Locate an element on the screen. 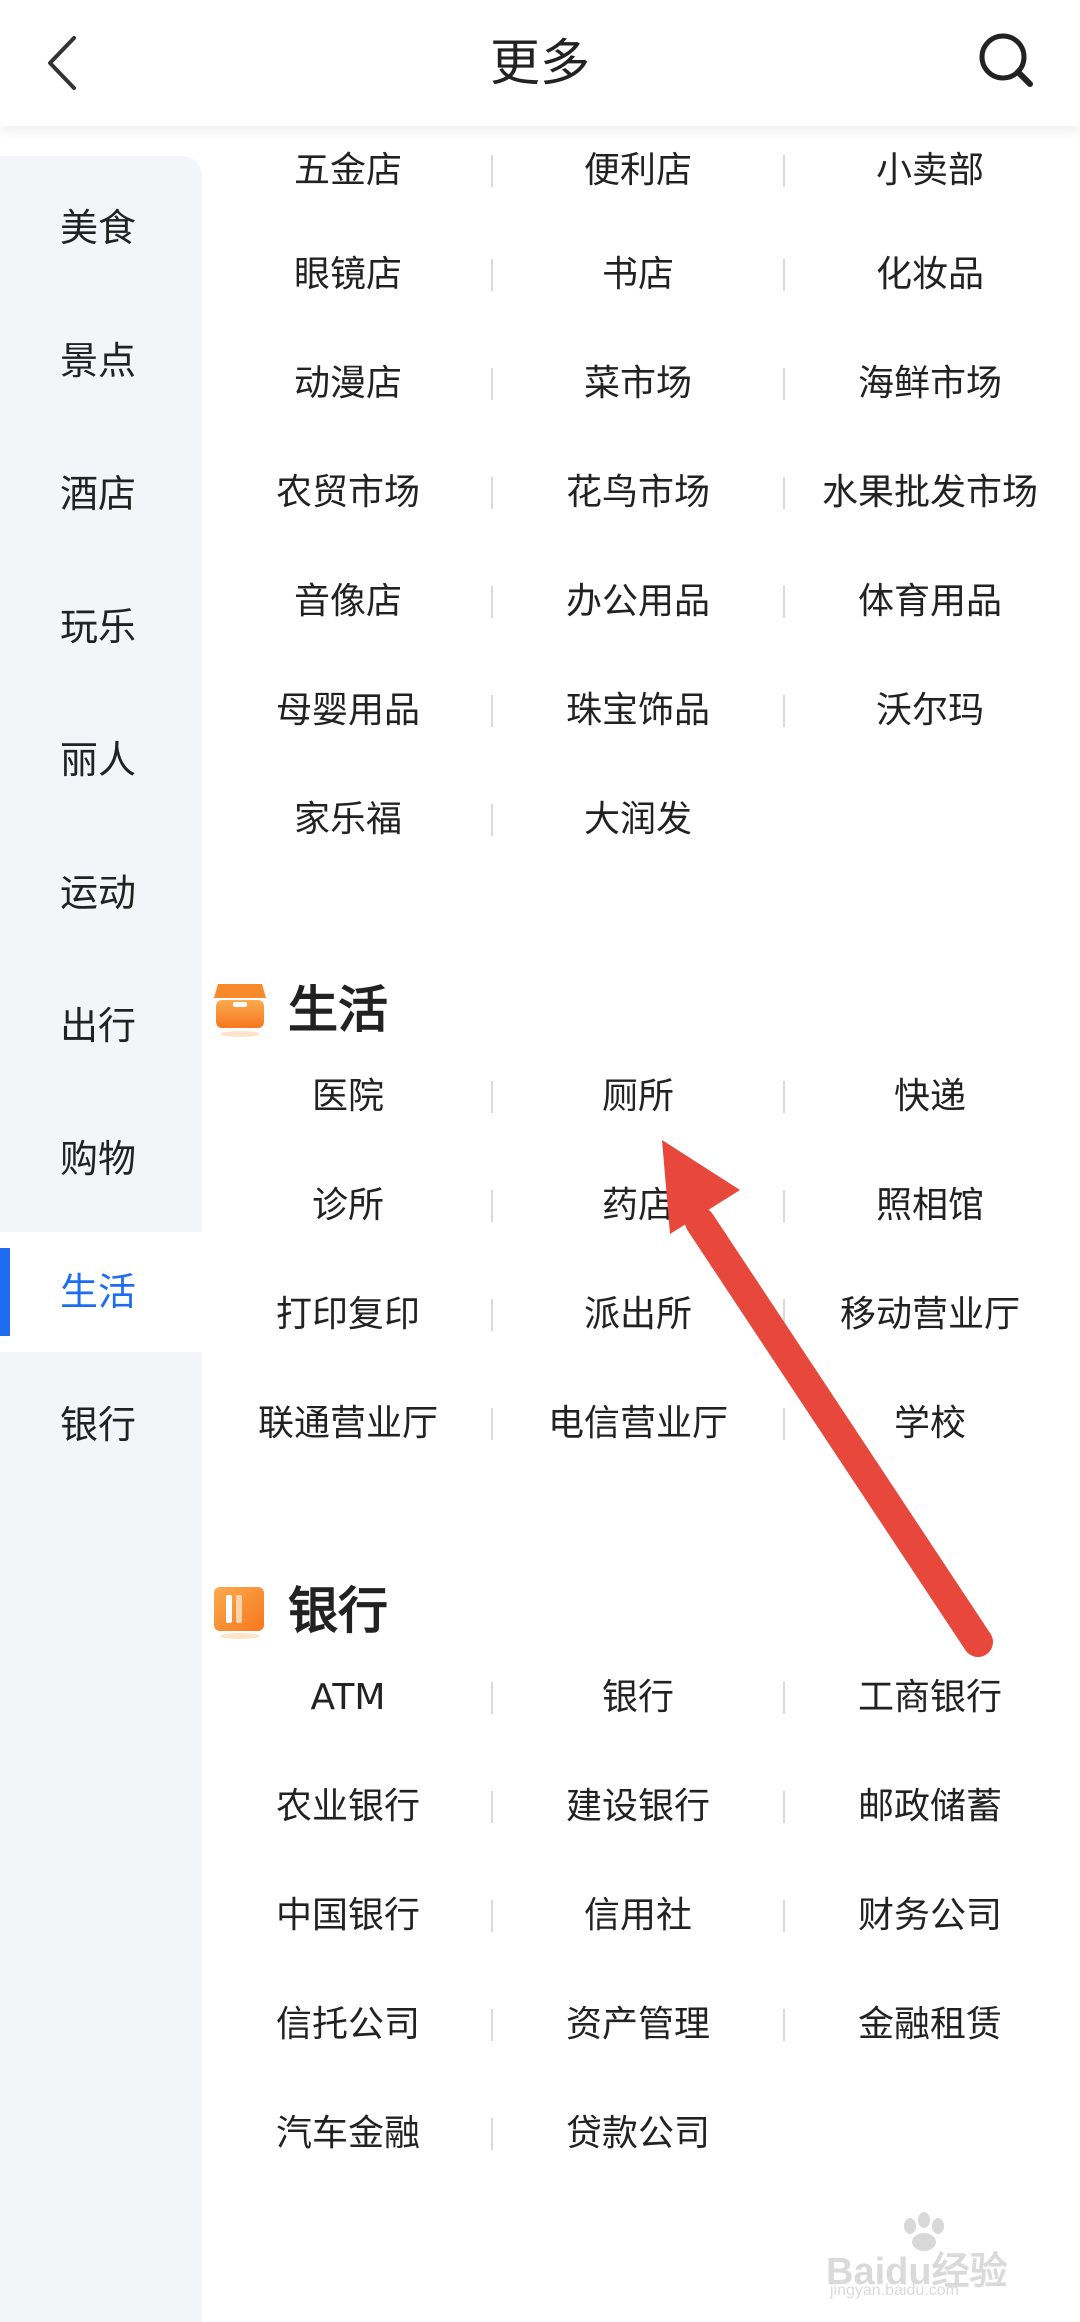  sidebar-item-travel: 出行 is located at coordinates (101, 1026).